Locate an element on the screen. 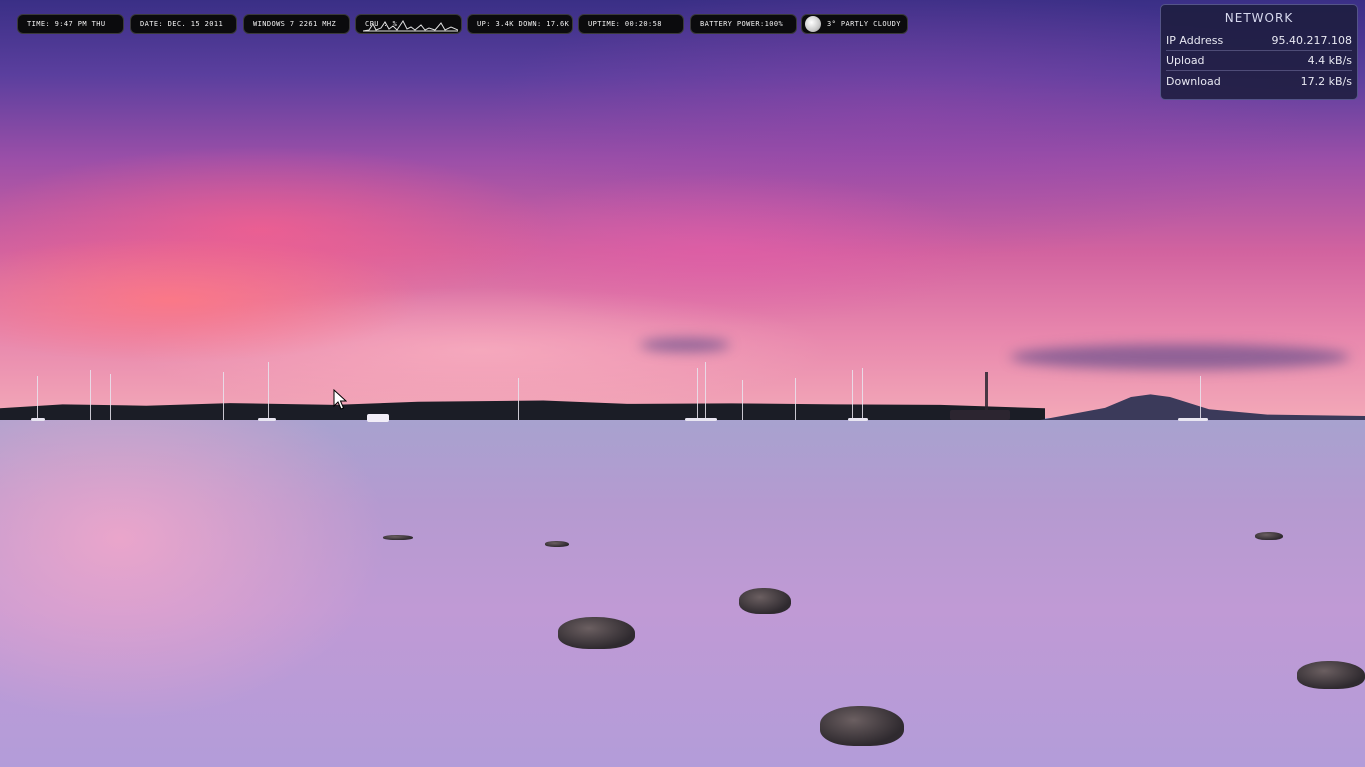  battery-widget: BATTERY POWER:100% is located at coordinates (743, 24).